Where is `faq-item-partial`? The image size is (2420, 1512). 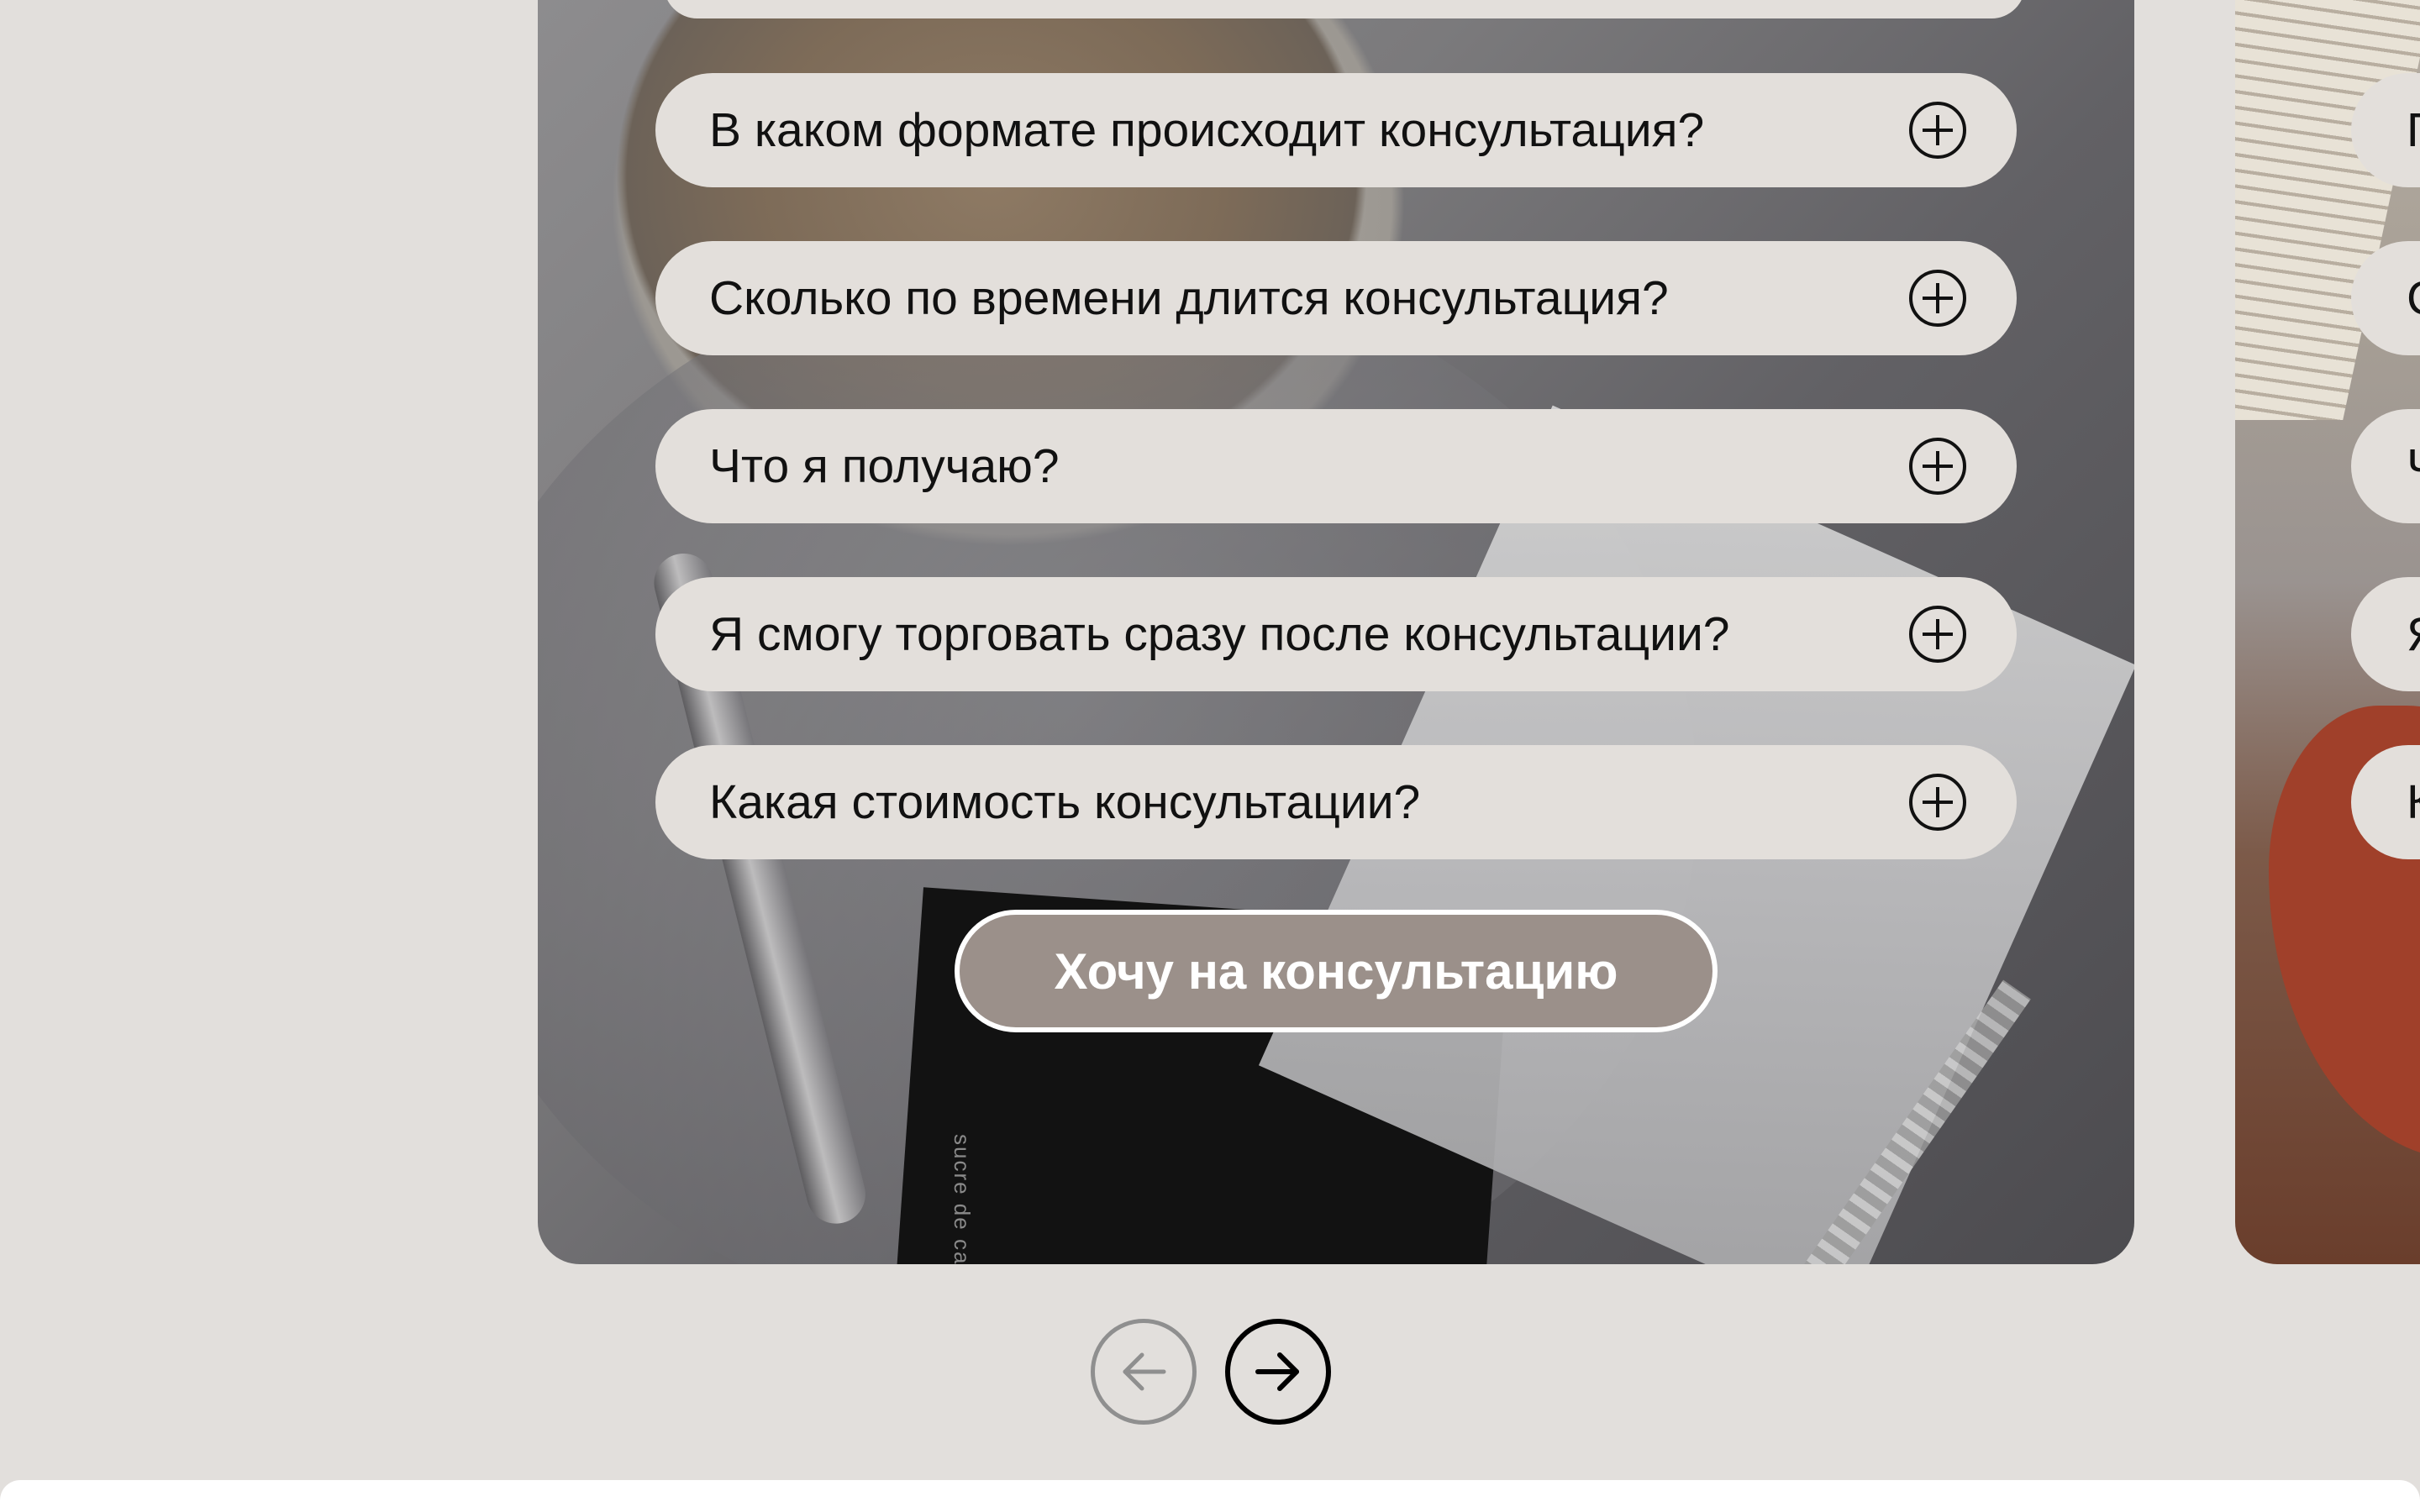 faq-item-partial is located at coordinates (1345, 9).